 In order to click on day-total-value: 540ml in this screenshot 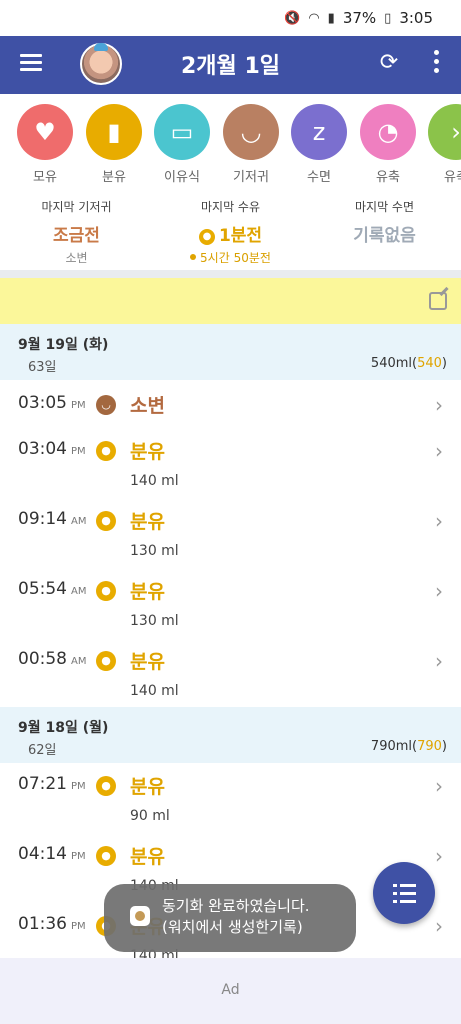, I will do `click(391, 363)`.